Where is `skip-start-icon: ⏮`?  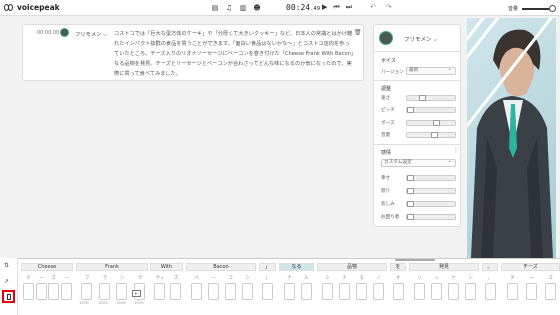 skip-start-icon: ⏮ is located at coordinates (336, 7).